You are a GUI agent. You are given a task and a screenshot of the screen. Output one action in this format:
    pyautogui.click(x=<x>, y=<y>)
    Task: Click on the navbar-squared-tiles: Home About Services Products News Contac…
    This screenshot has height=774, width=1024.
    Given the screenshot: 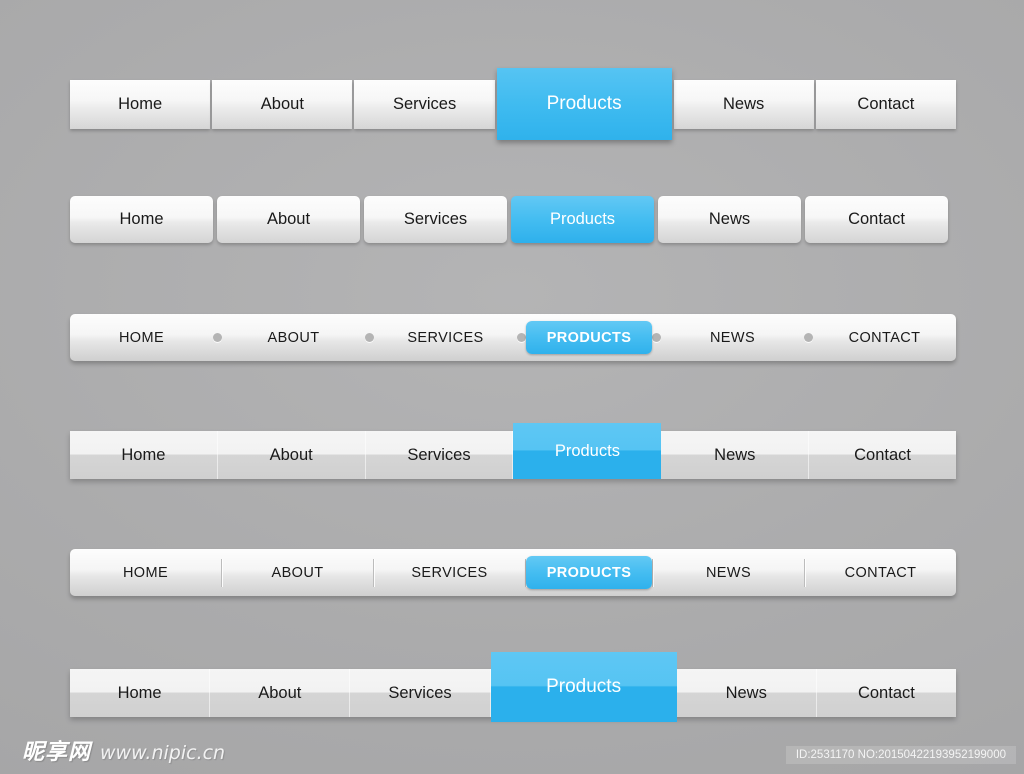 What is the action you would take?
    pyautogui.click(x=513, y=104)
    